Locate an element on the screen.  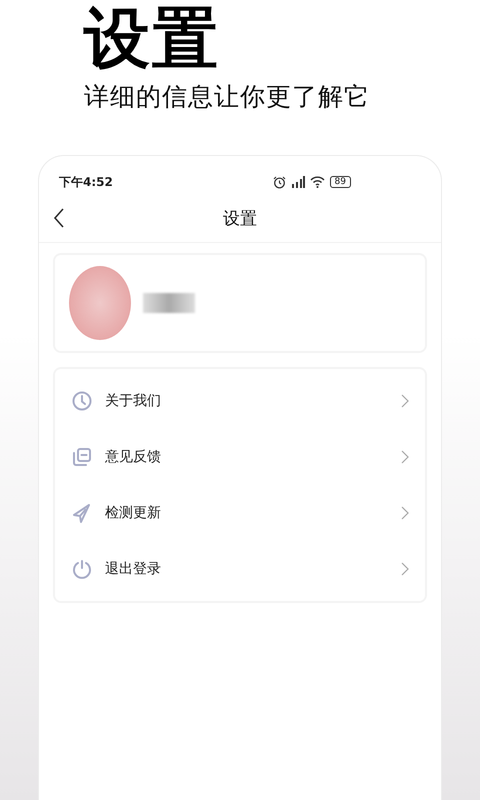
back-icon is located at coordinates (59, 218).